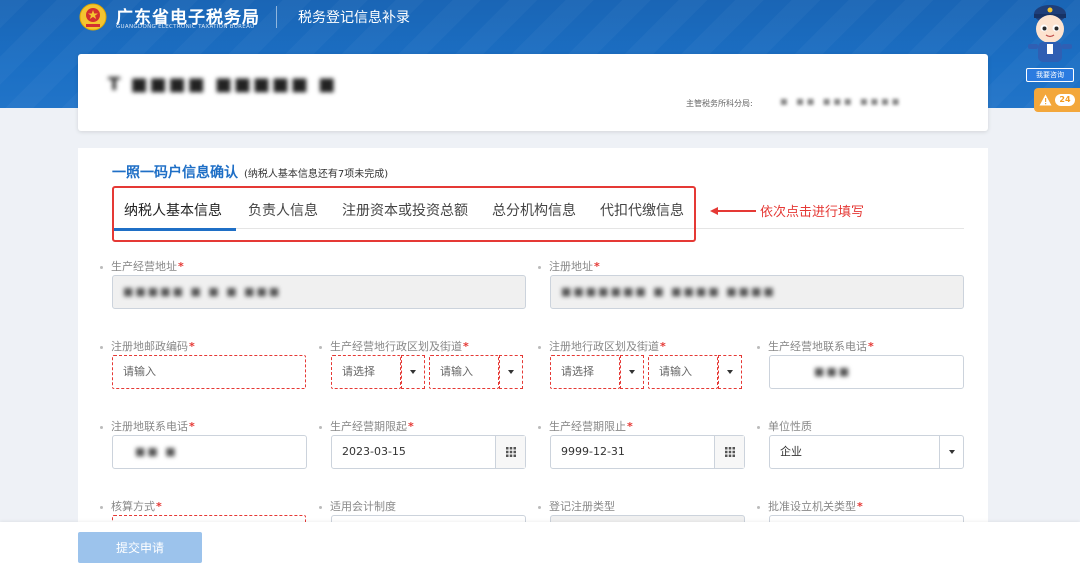 Image resolution: width=1080 pixels, height=566 pixels. Describe the element at coordinates (147, 426) in the screenshot. I see `reg-phone-label: 注册地联系电话*` at that location.